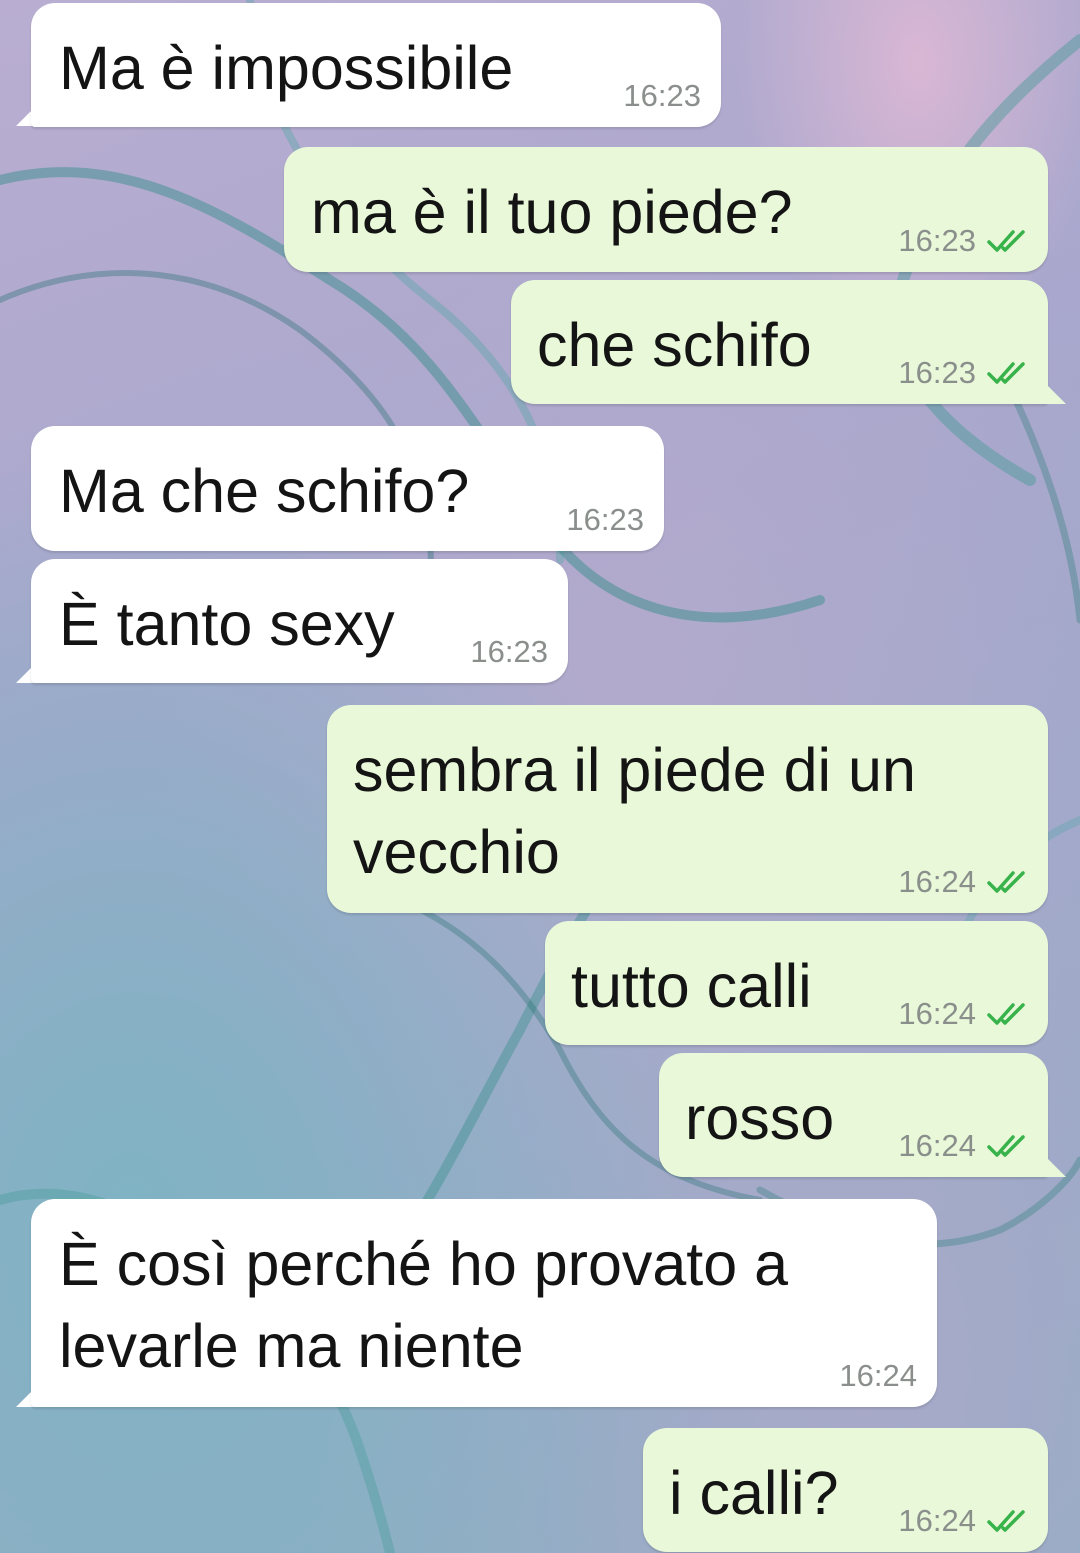 This screenshot has height=1553, width=1080. Describe the element at coordinates (552, 212) in the screenshot. I see `message-text: ma è il tuo piede?` at that location.